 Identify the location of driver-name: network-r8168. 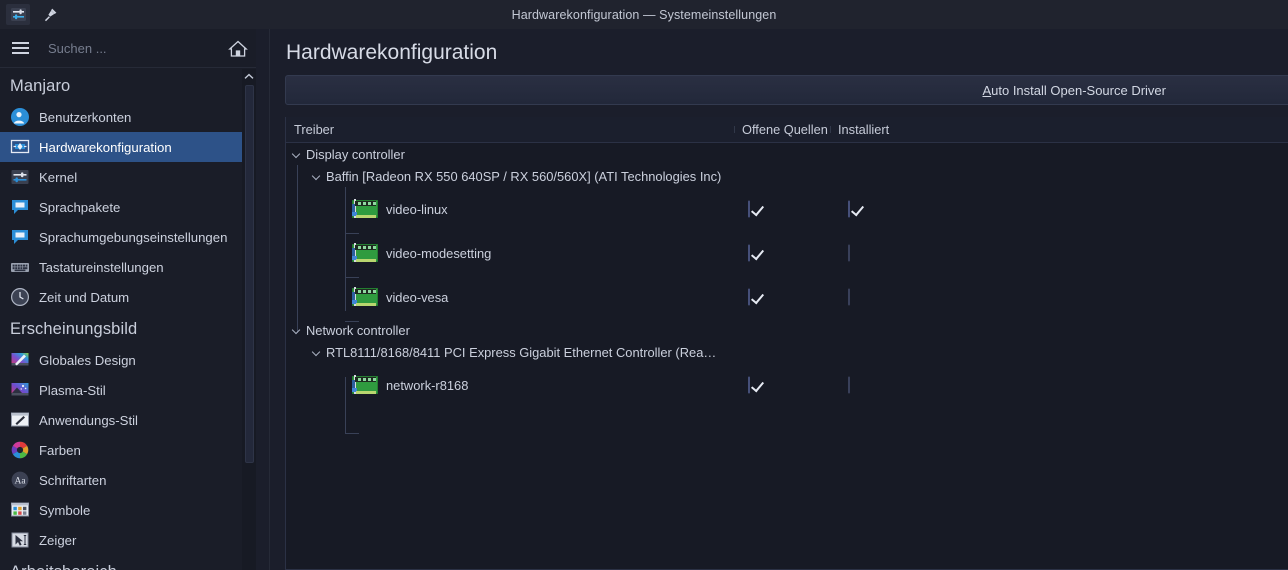
(427, 385).